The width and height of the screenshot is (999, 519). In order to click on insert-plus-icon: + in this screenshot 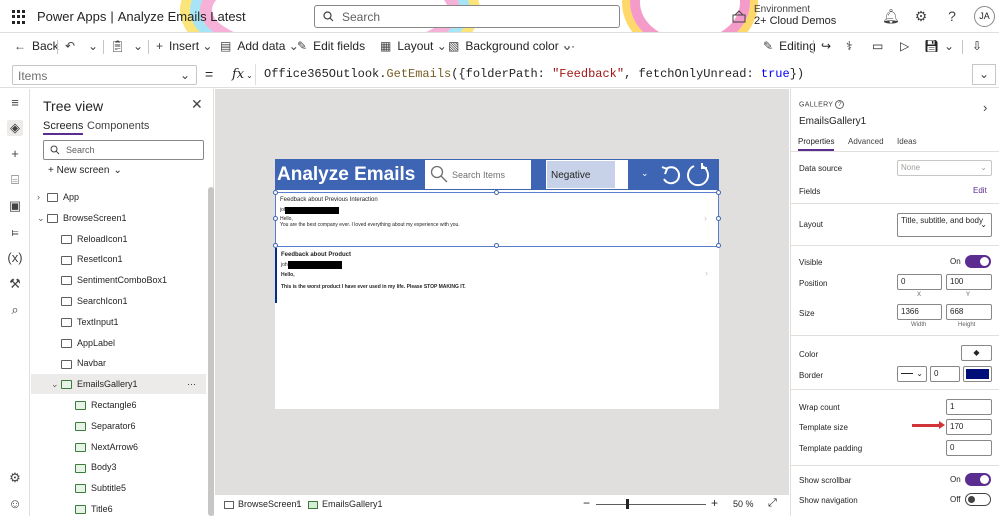, I will do `click(15, 154)`.